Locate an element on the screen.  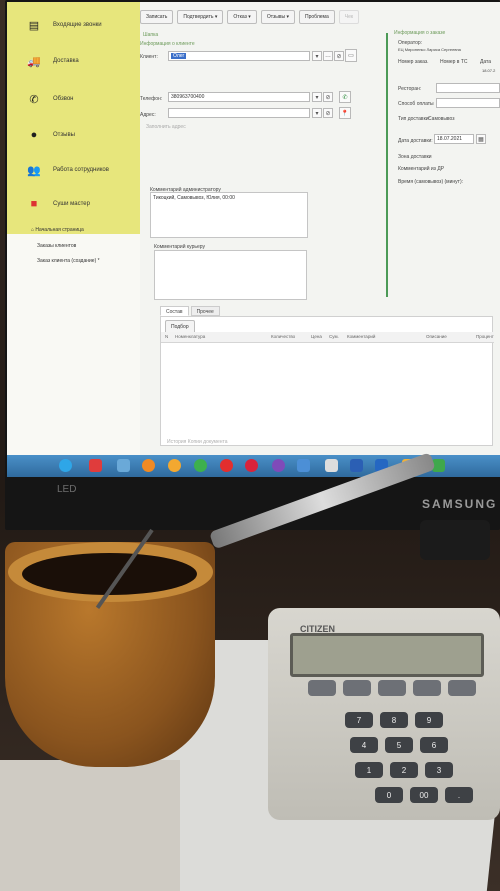
restaurant-field is located at coordinates (468, 88).